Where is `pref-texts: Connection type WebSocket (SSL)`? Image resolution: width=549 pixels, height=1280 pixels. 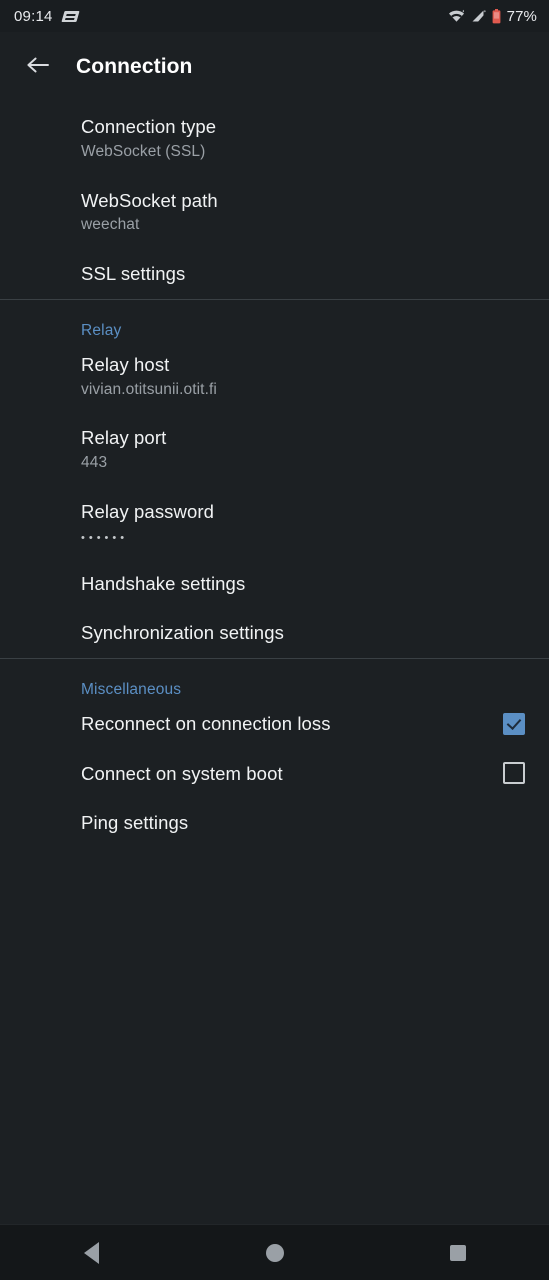
pref-texts: Connection type WebSocket (SSL) is located at coordinates (303, 139).